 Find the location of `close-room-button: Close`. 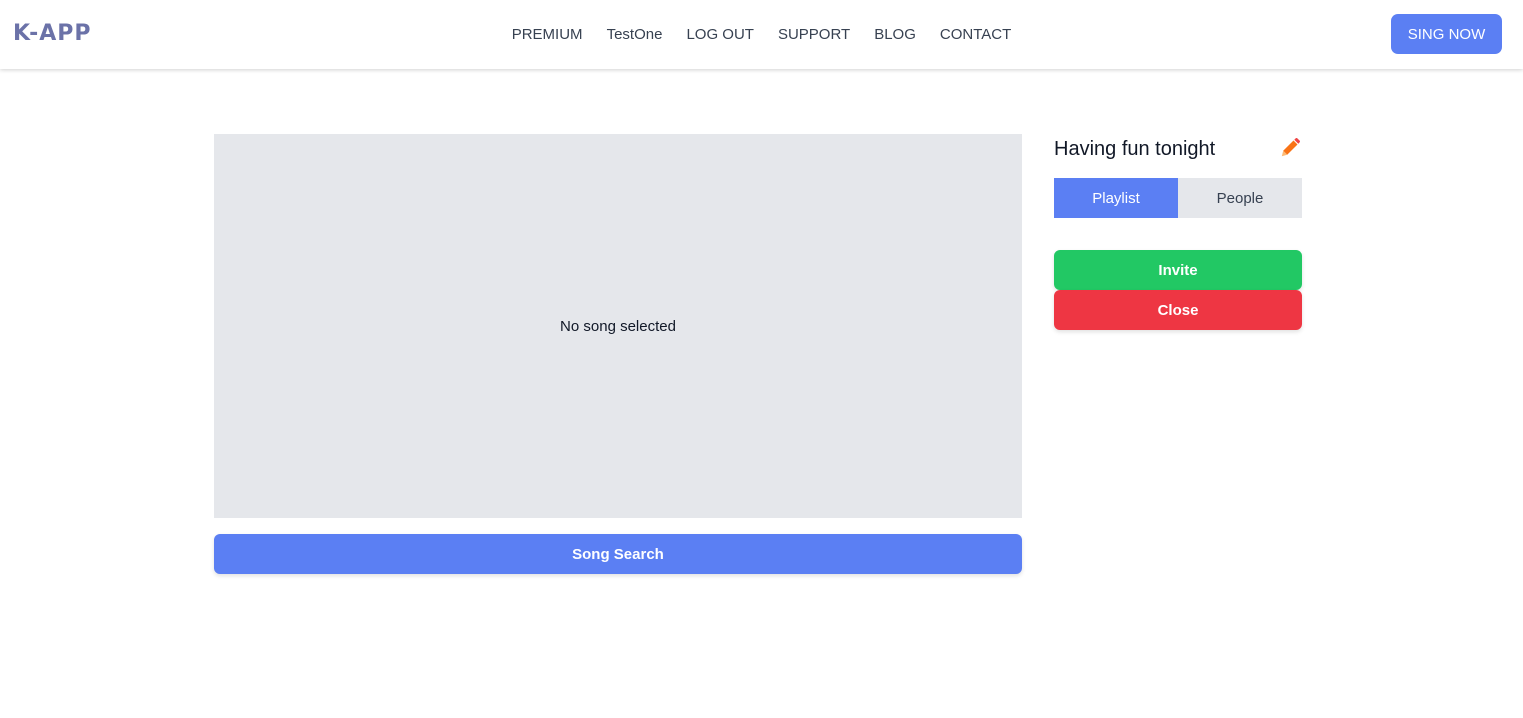

close-room-button: Close is located at coordinates (1178, 310).